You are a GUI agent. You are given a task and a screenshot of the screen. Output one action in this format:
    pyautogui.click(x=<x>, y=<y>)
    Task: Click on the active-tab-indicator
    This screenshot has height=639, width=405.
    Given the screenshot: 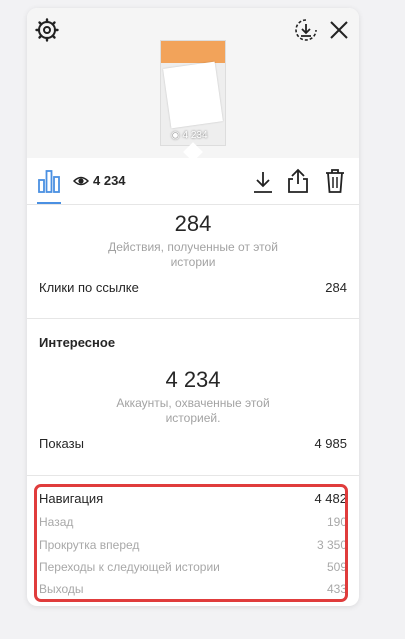 What is the action you would take?
    pyautogui.click(x=49, y=203)
    